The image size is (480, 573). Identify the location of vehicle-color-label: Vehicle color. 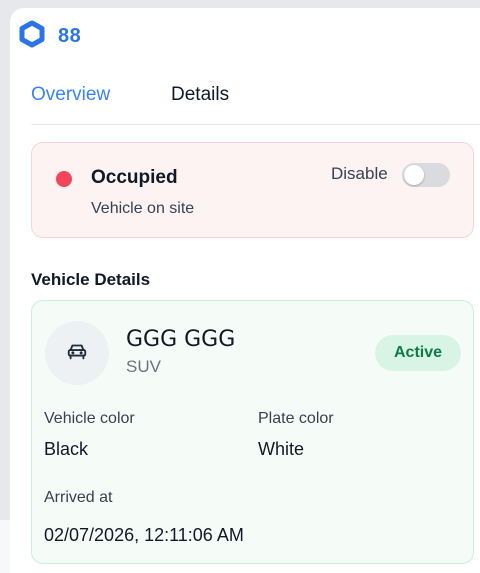
(89, 418).